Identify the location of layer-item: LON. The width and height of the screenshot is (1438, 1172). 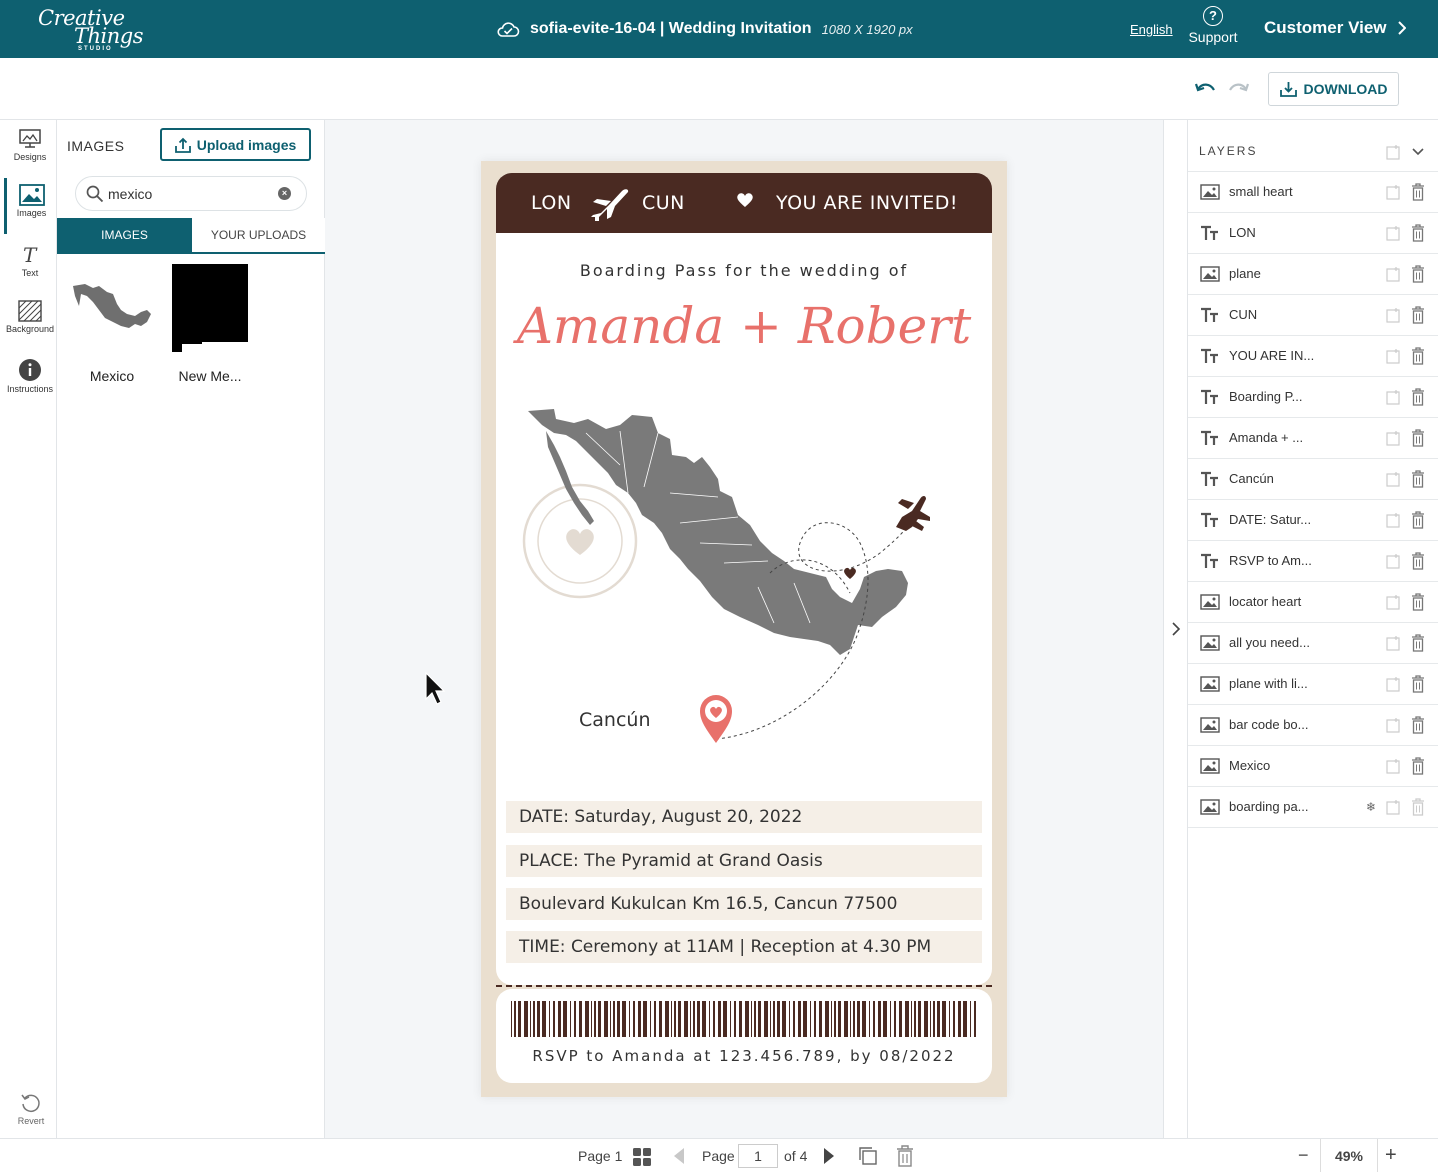
(1313, 232).